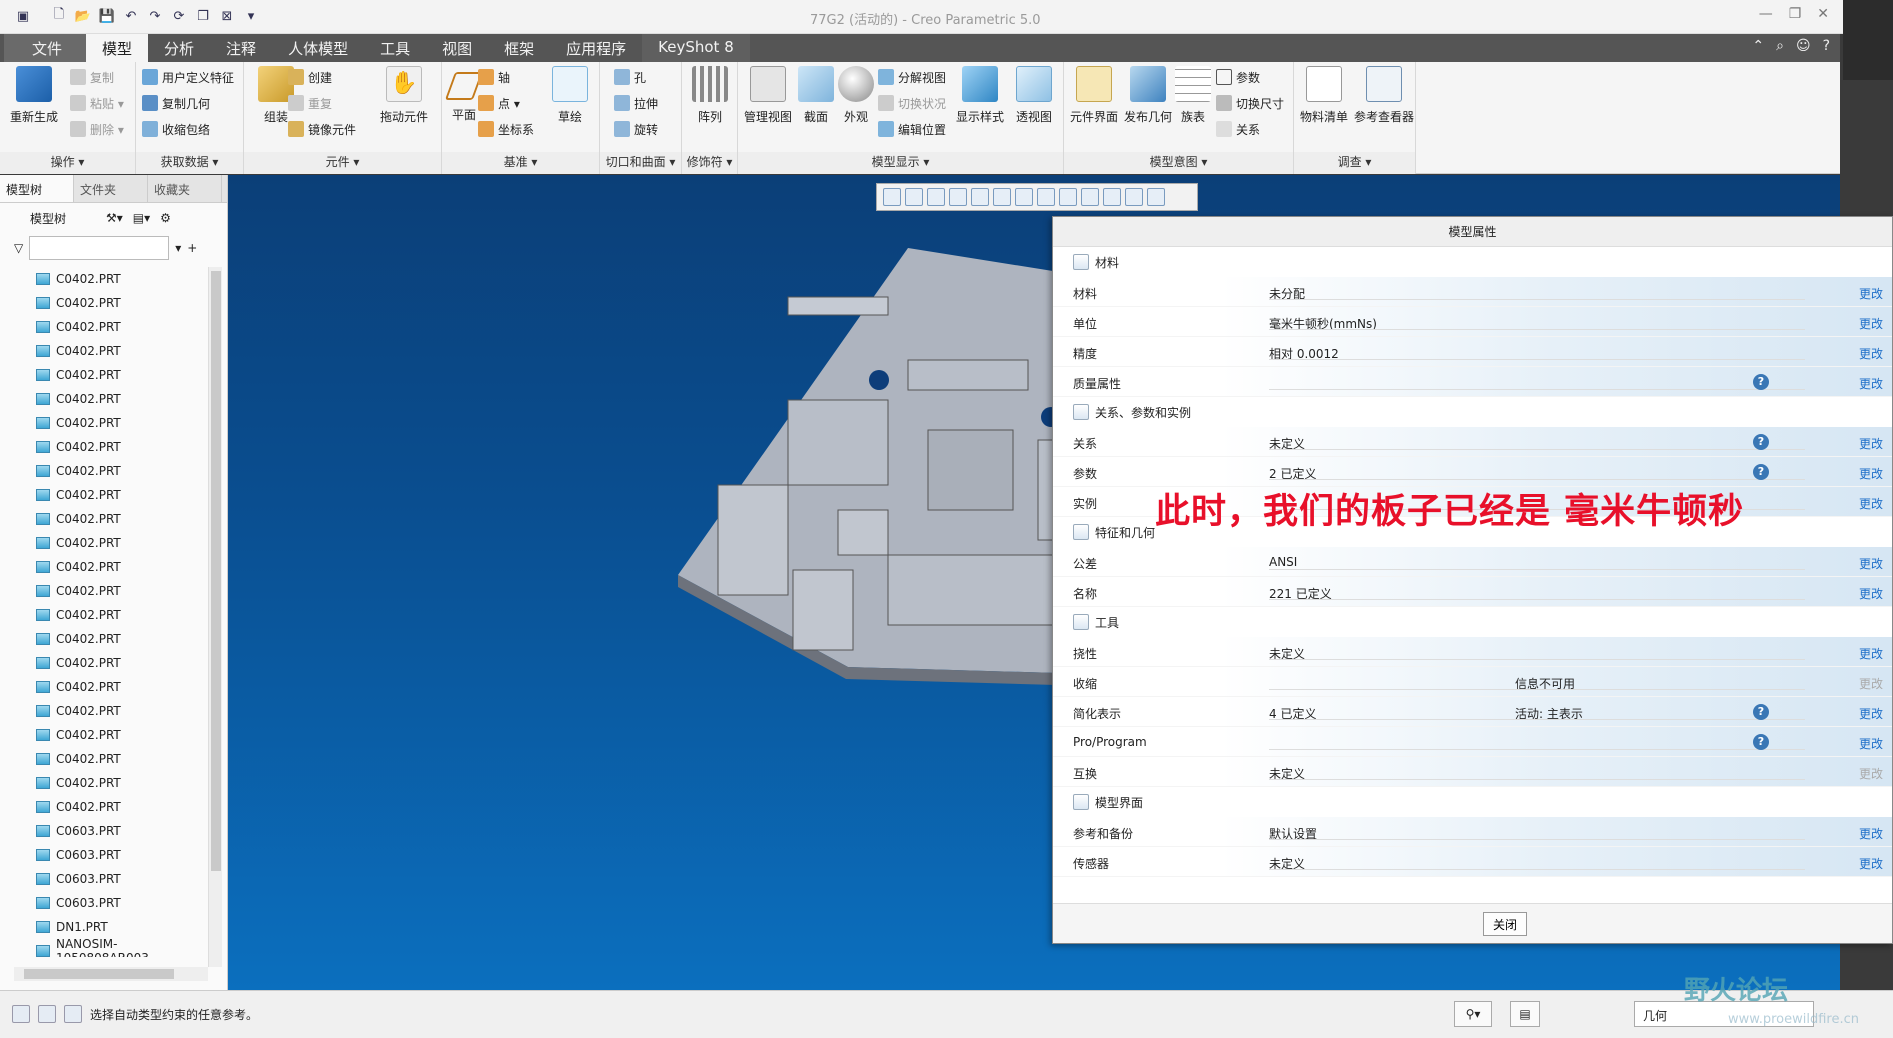 Image resolution: width=1893 pixels, height=1038 pixels. Describe the element at coordinates (499, 103) in the screenshot. I see `point-button: 点 ▾` at that location.